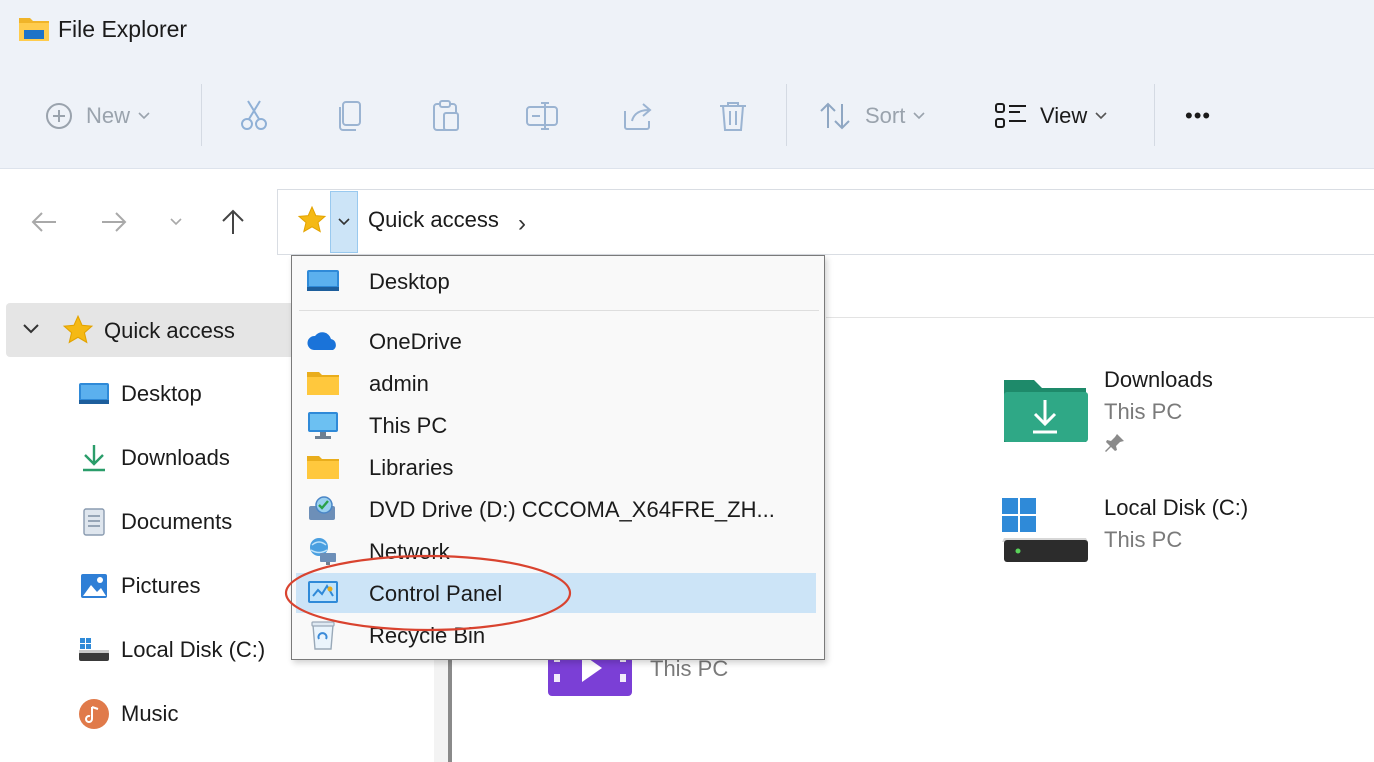 The width and height of the screenshot is (1374, 762). What do you see at coordinates (408, 425) in the screenshot?
I see `dropdown-item-label: This PC` at bounding box center [408, 425].